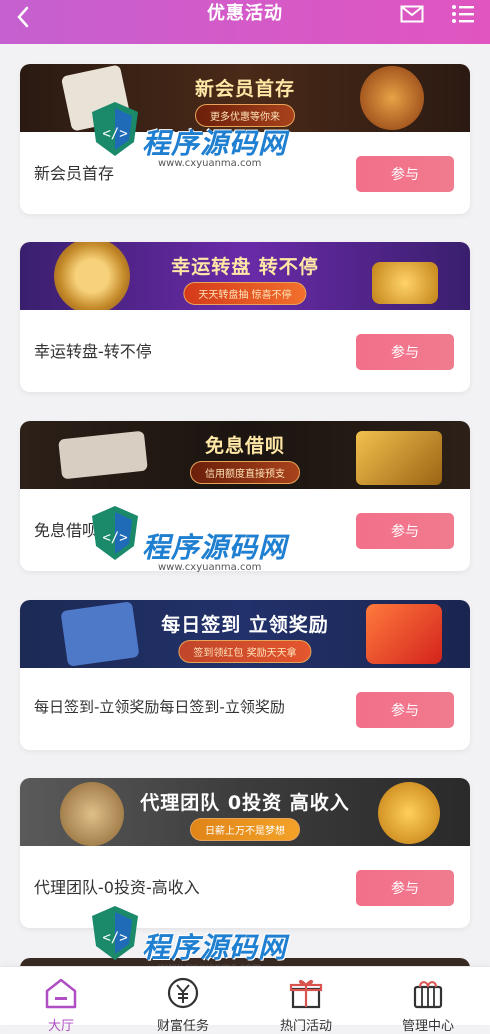 The height and width of the screenshot is (1034, 490). I want to click on promotion-card: 代理团队 0投资 高收入 日薪上万不是梦想 代理团队-0投资-高收入 参与, so click(245, 853).